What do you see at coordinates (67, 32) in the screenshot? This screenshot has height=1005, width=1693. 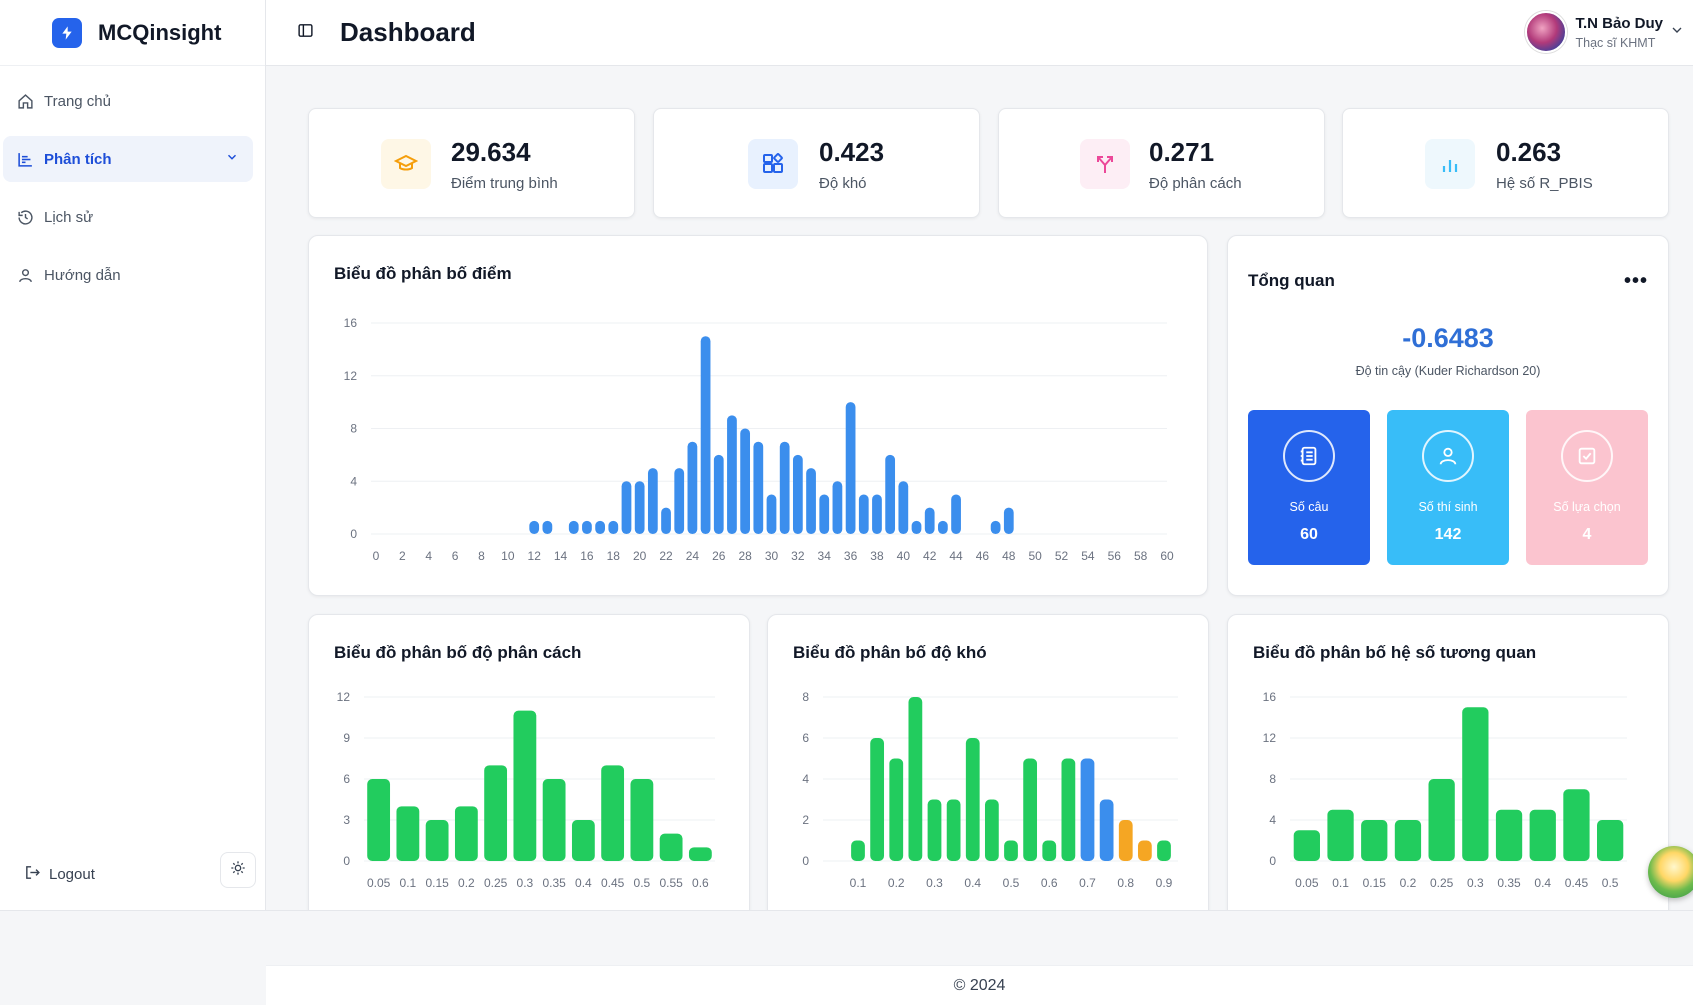 I see `lightning-icon` at bounding box center [67, 32].